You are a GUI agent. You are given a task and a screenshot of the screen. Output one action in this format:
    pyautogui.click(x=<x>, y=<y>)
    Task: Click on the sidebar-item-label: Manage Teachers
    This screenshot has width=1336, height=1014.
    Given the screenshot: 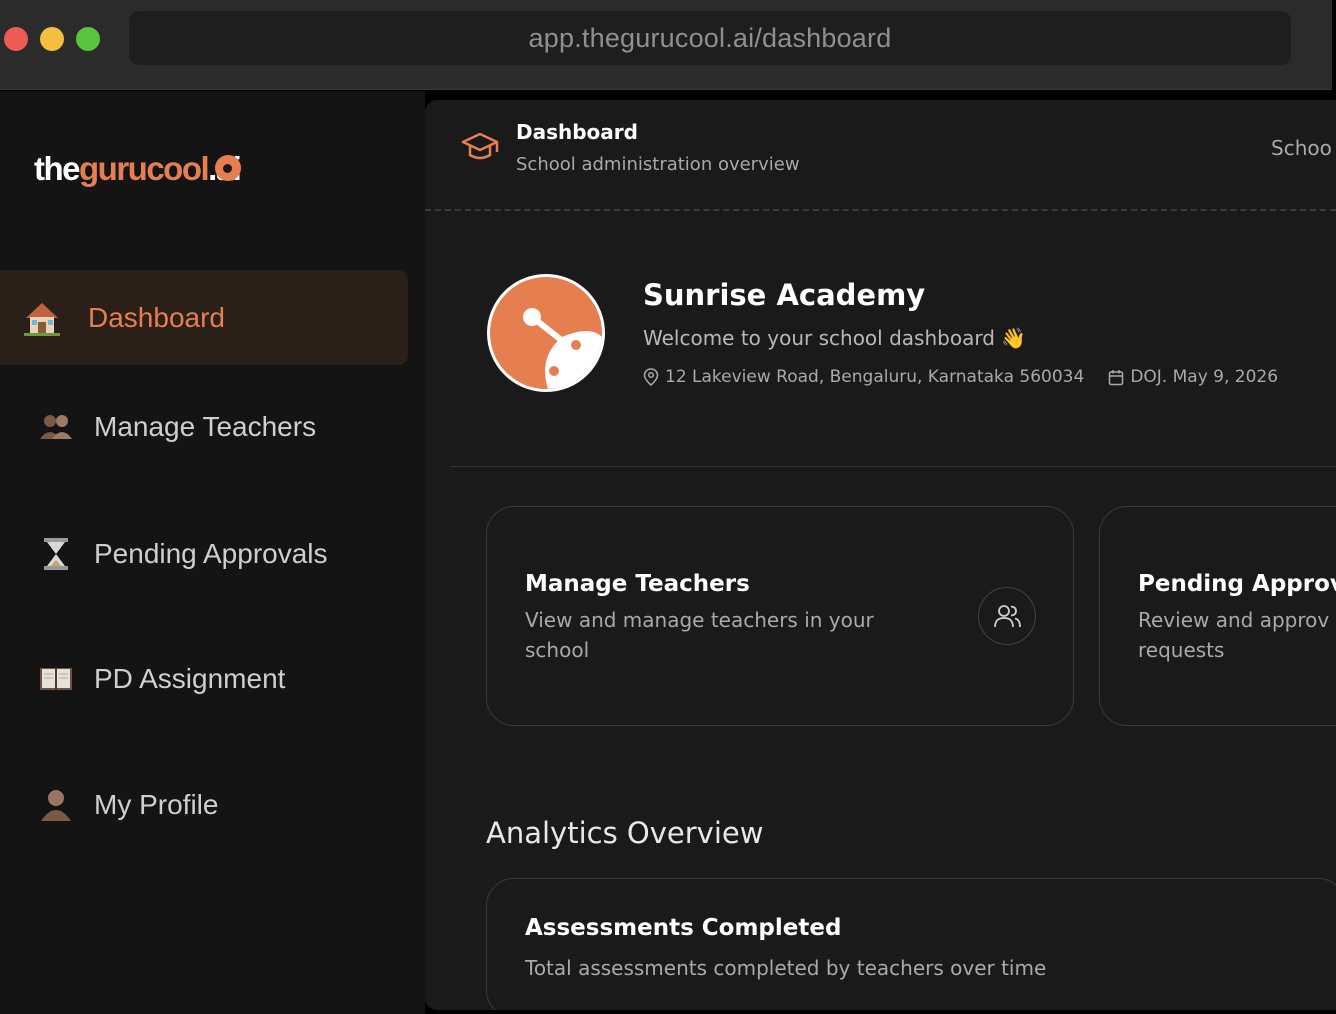 What is the action you would take?
    pyautogui.click(x=205, y=426)
    